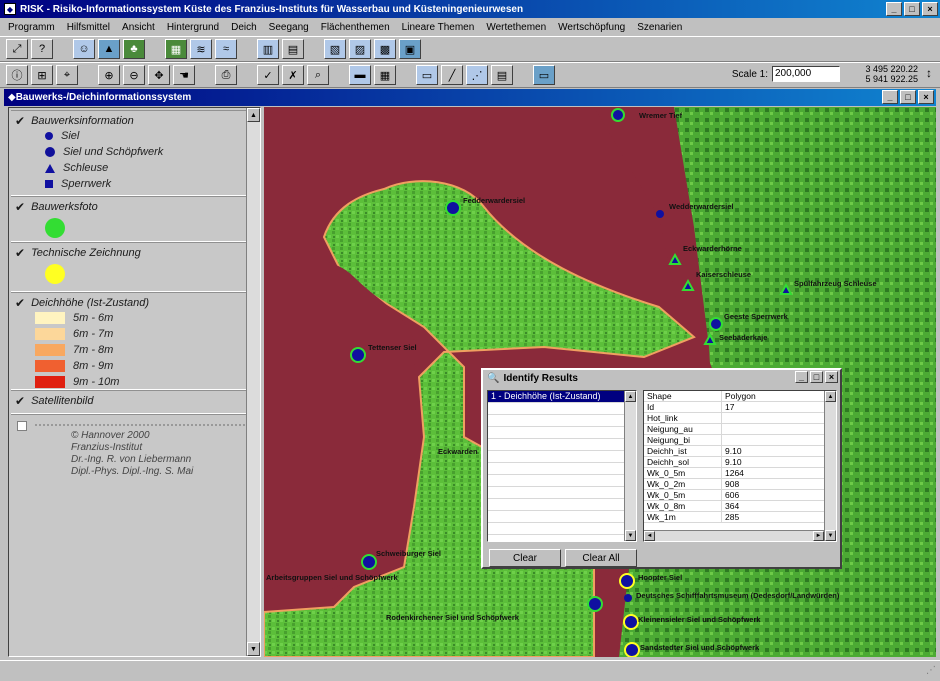  What do you see at coordinates (618, 115) in the screenshot?
I see `marker-wremer-tief` at bounding box center [618, 115].